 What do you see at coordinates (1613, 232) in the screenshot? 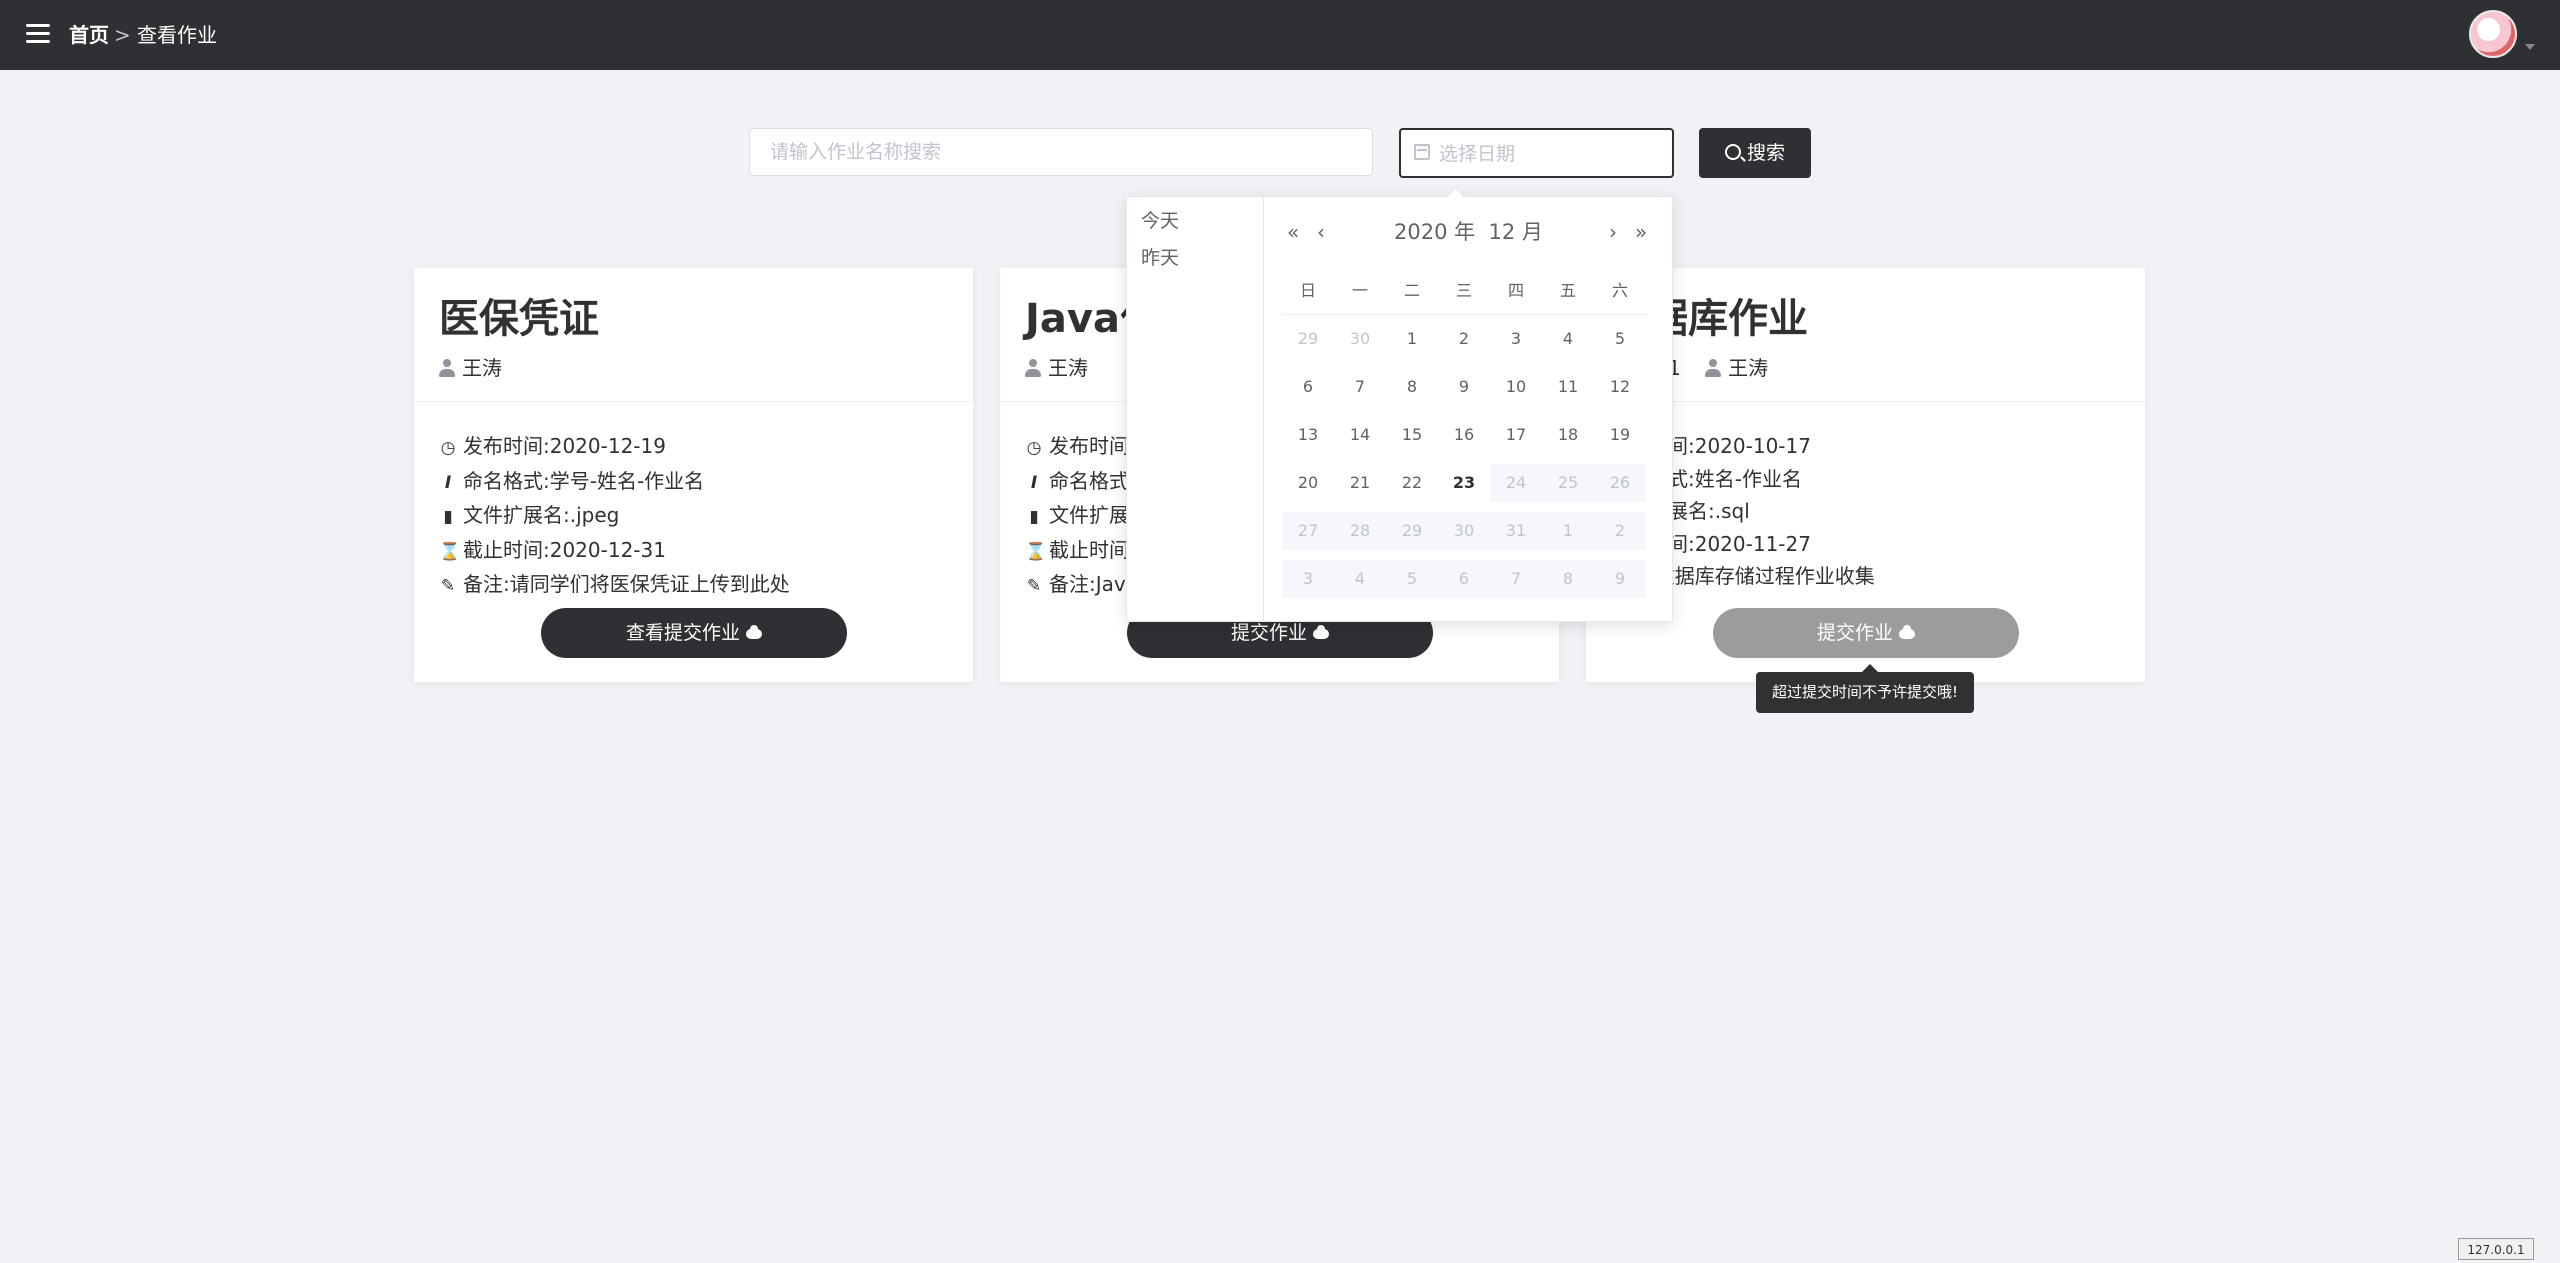
I see `next-month-icon: ›` at bounding box center [1613, 232].